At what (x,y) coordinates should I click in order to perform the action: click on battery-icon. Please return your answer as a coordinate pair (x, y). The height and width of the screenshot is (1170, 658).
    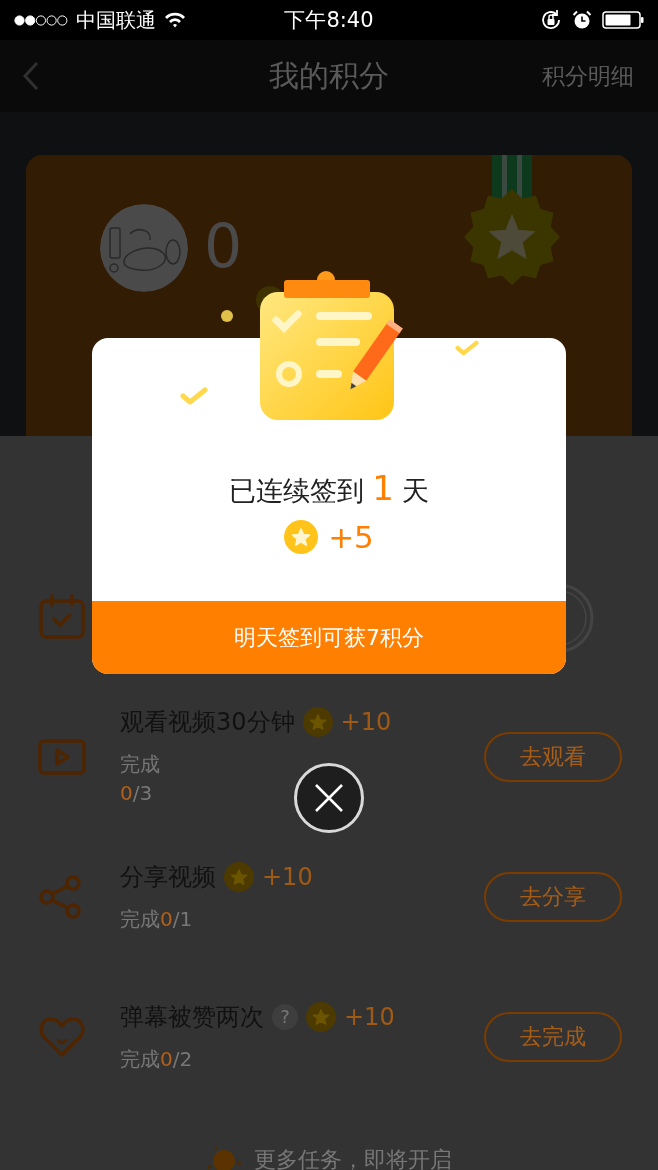
    Looking at the image, I should click on (623, 20).